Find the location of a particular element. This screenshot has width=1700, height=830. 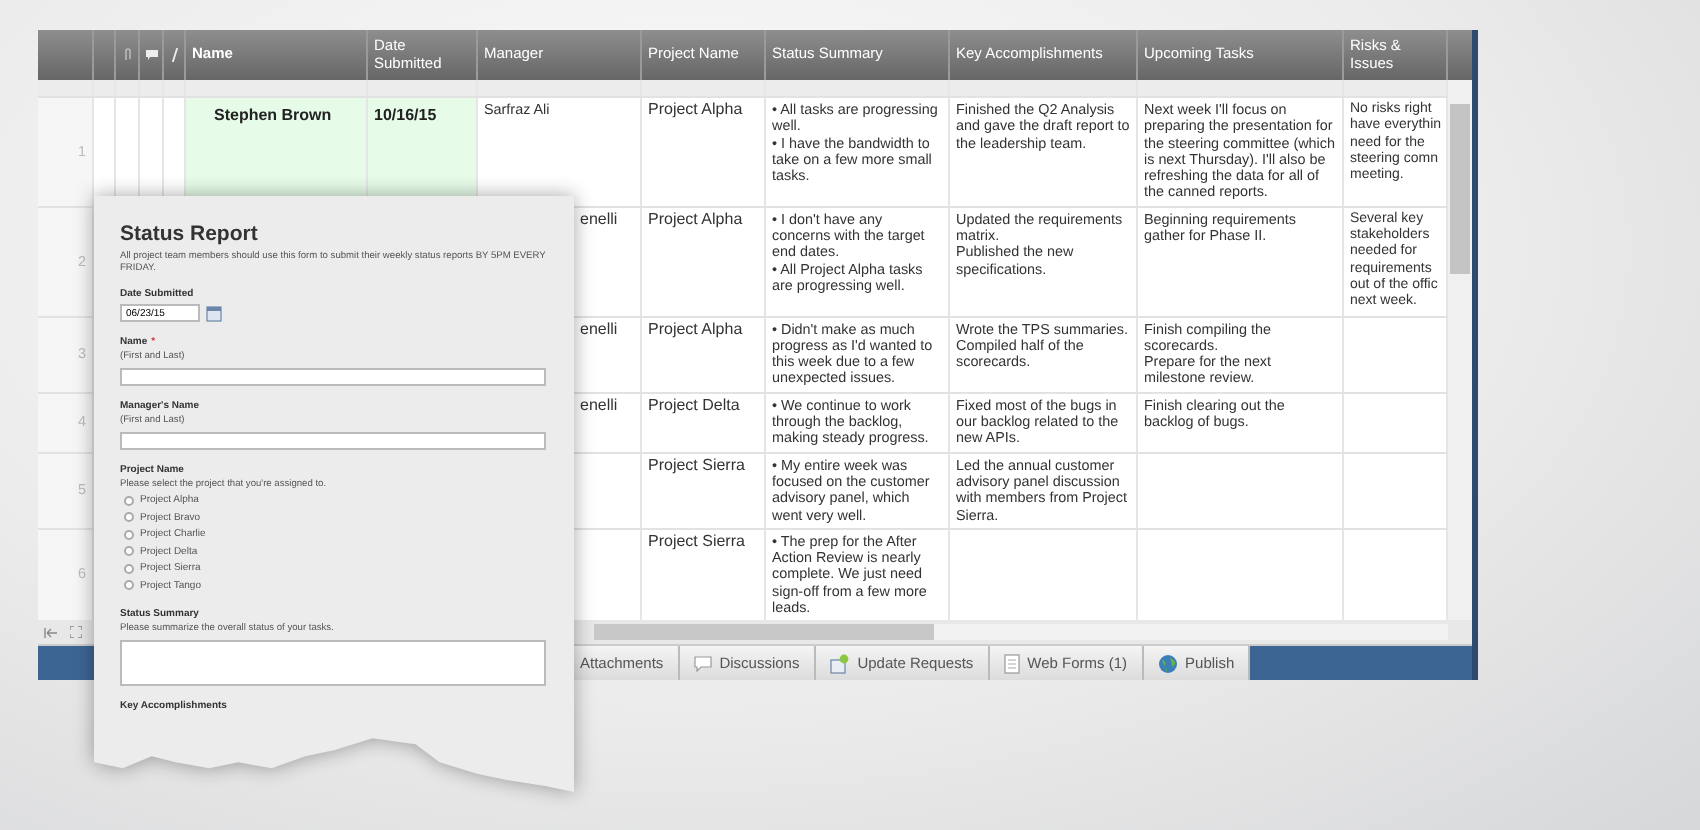

globe-icon is located at coordinates (1167, 663).